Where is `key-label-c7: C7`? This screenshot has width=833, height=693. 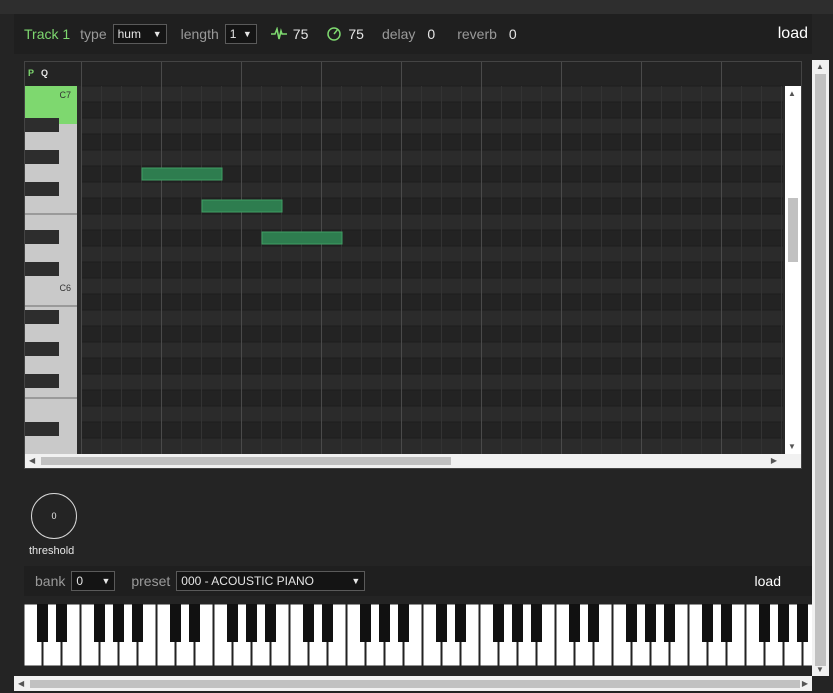
key-label-c7: C7 is located at coordinates (65, 95).